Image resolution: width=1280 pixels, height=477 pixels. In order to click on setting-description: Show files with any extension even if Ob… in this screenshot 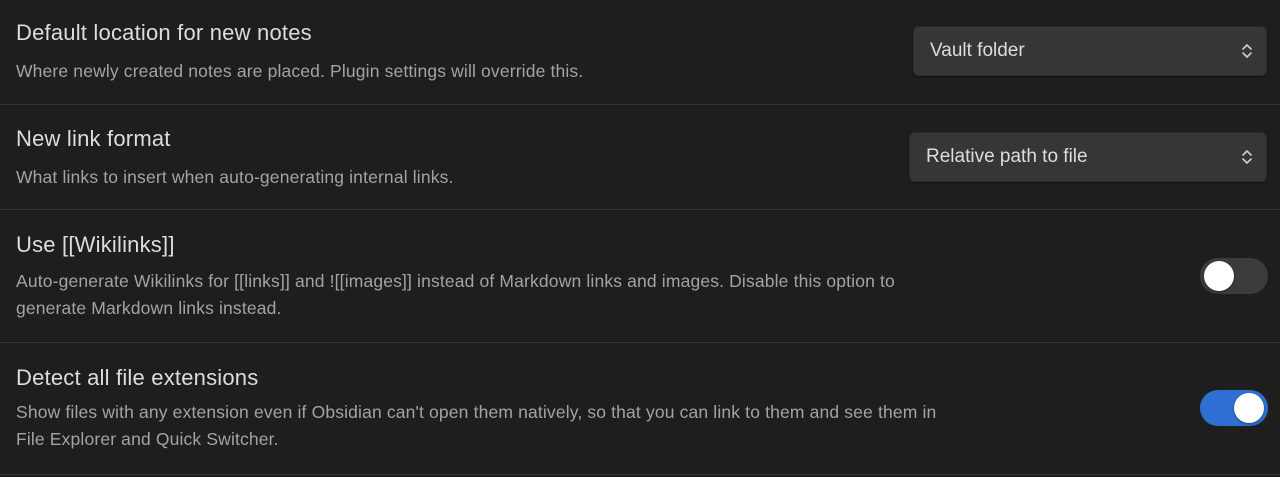, I will do `click(476, 426)`.